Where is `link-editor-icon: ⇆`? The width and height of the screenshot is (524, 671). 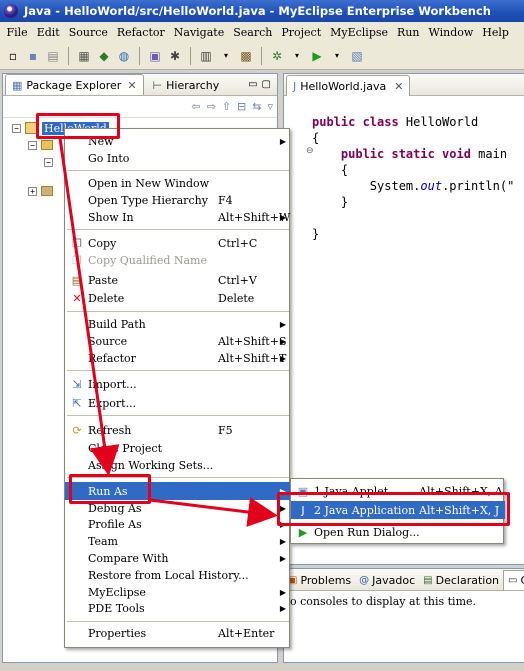
link-editor-icon: ⇆ is located at coordinates (256, 106).